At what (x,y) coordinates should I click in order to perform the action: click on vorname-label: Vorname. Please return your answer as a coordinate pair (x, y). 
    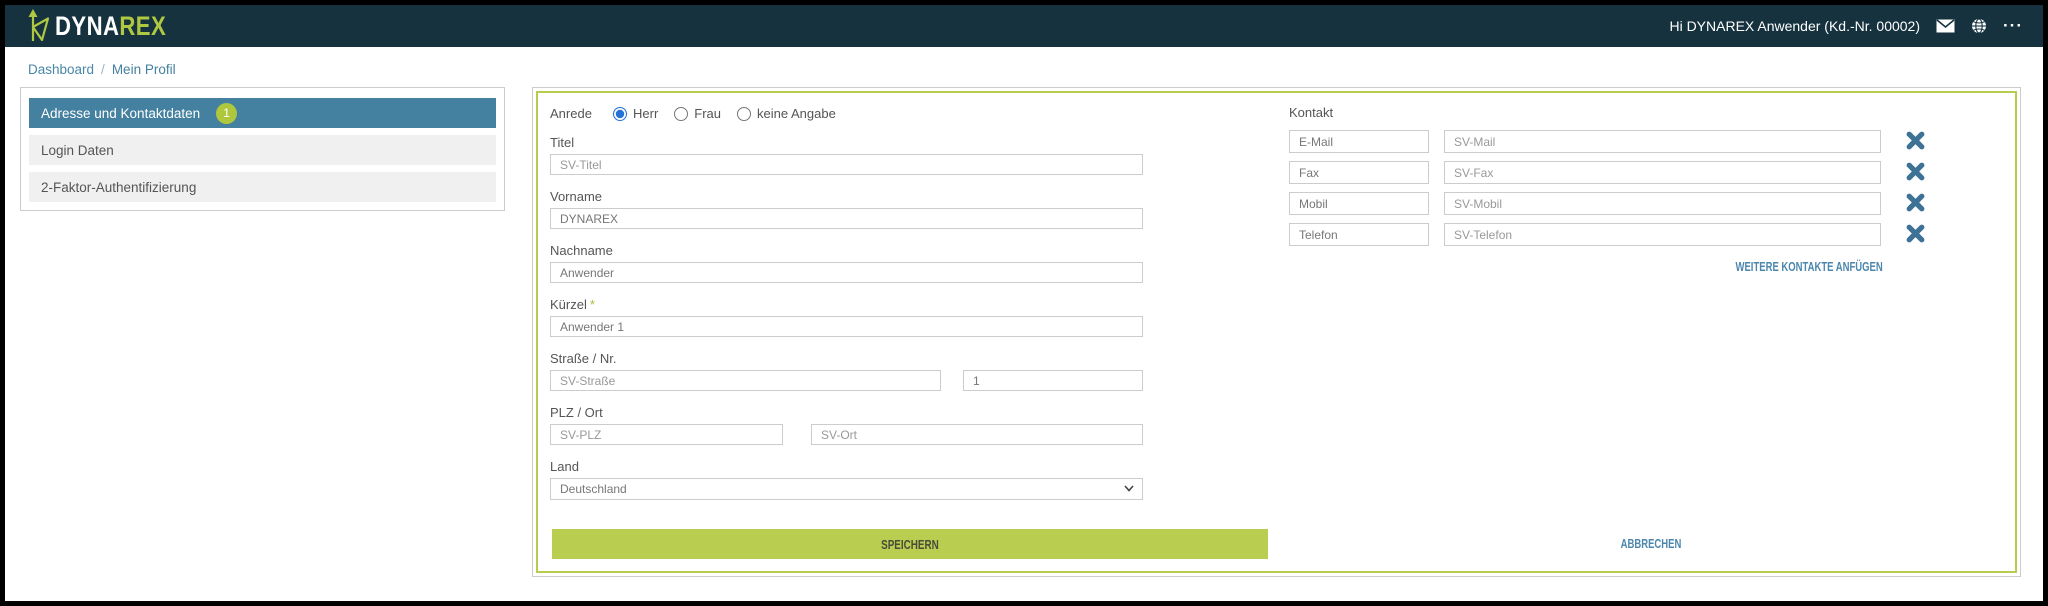
    Looking at the image, I should click on (576, 196).